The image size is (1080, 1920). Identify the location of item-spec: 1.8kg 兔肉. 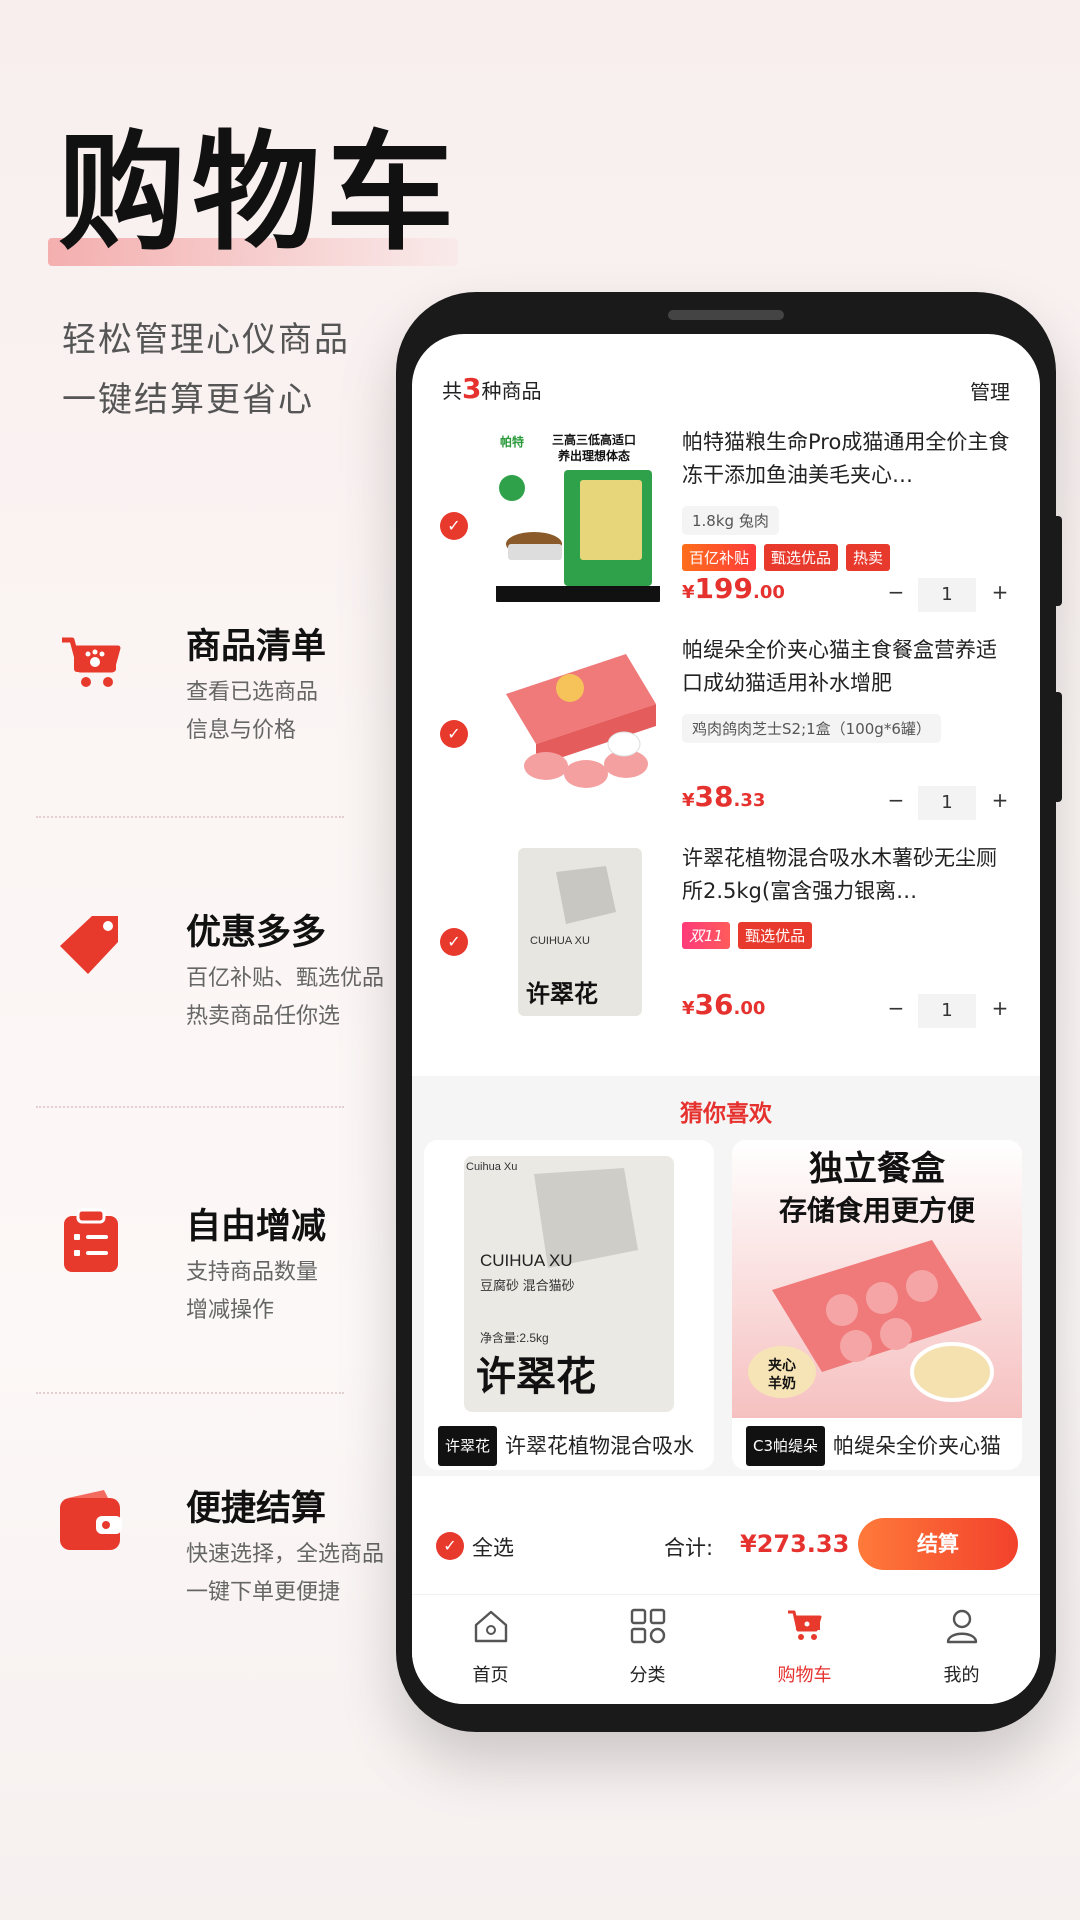
(730, 520).